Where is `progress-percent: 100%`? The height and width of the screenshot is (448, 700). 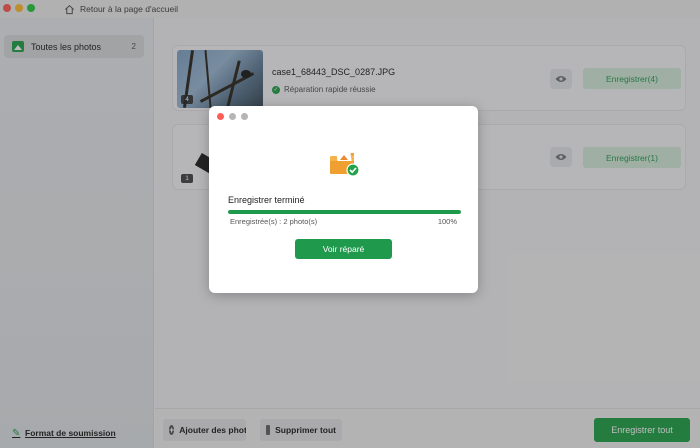 progress-percent: 100% is located at coordinates (447, 221).